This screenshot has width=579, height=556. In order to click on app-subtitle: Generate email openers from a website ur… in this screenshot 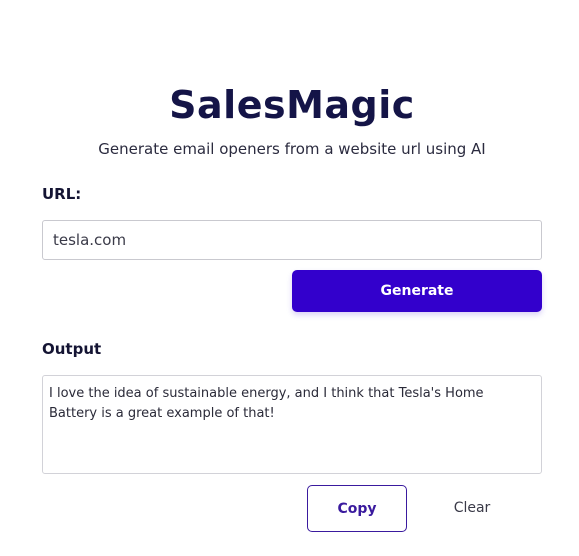, I will do `click(292, 149)`.